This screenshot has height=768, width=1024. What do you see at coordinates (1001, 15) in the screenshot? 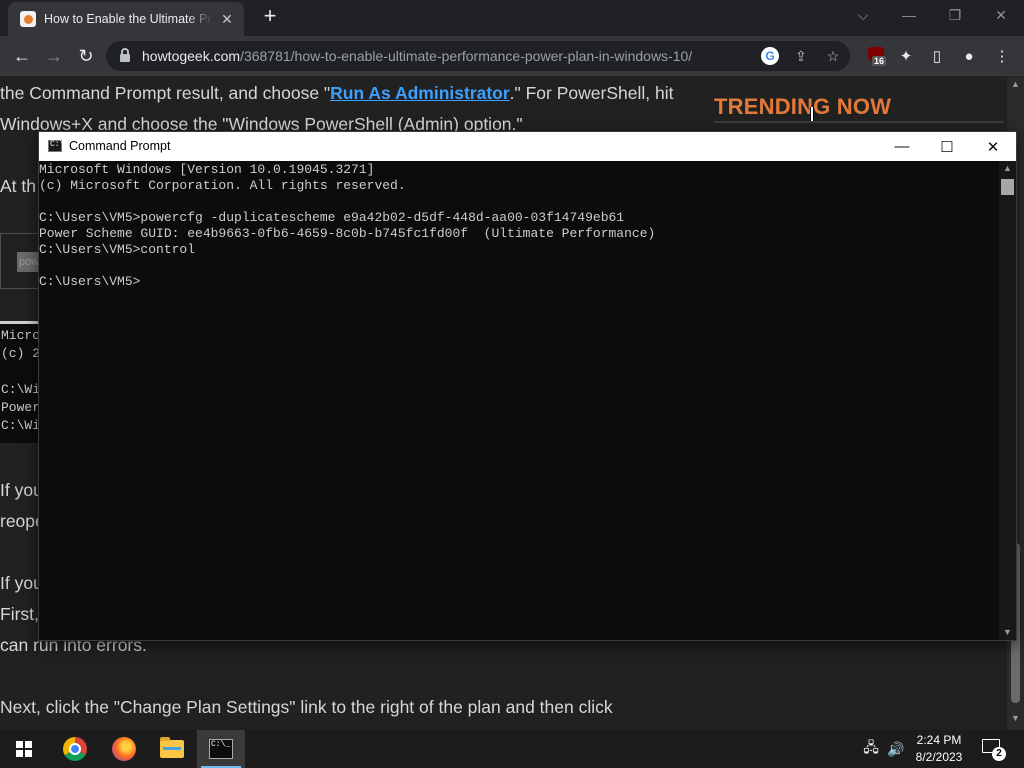
I see `window-close-button: ✕` at bounding box center [1001, 15].